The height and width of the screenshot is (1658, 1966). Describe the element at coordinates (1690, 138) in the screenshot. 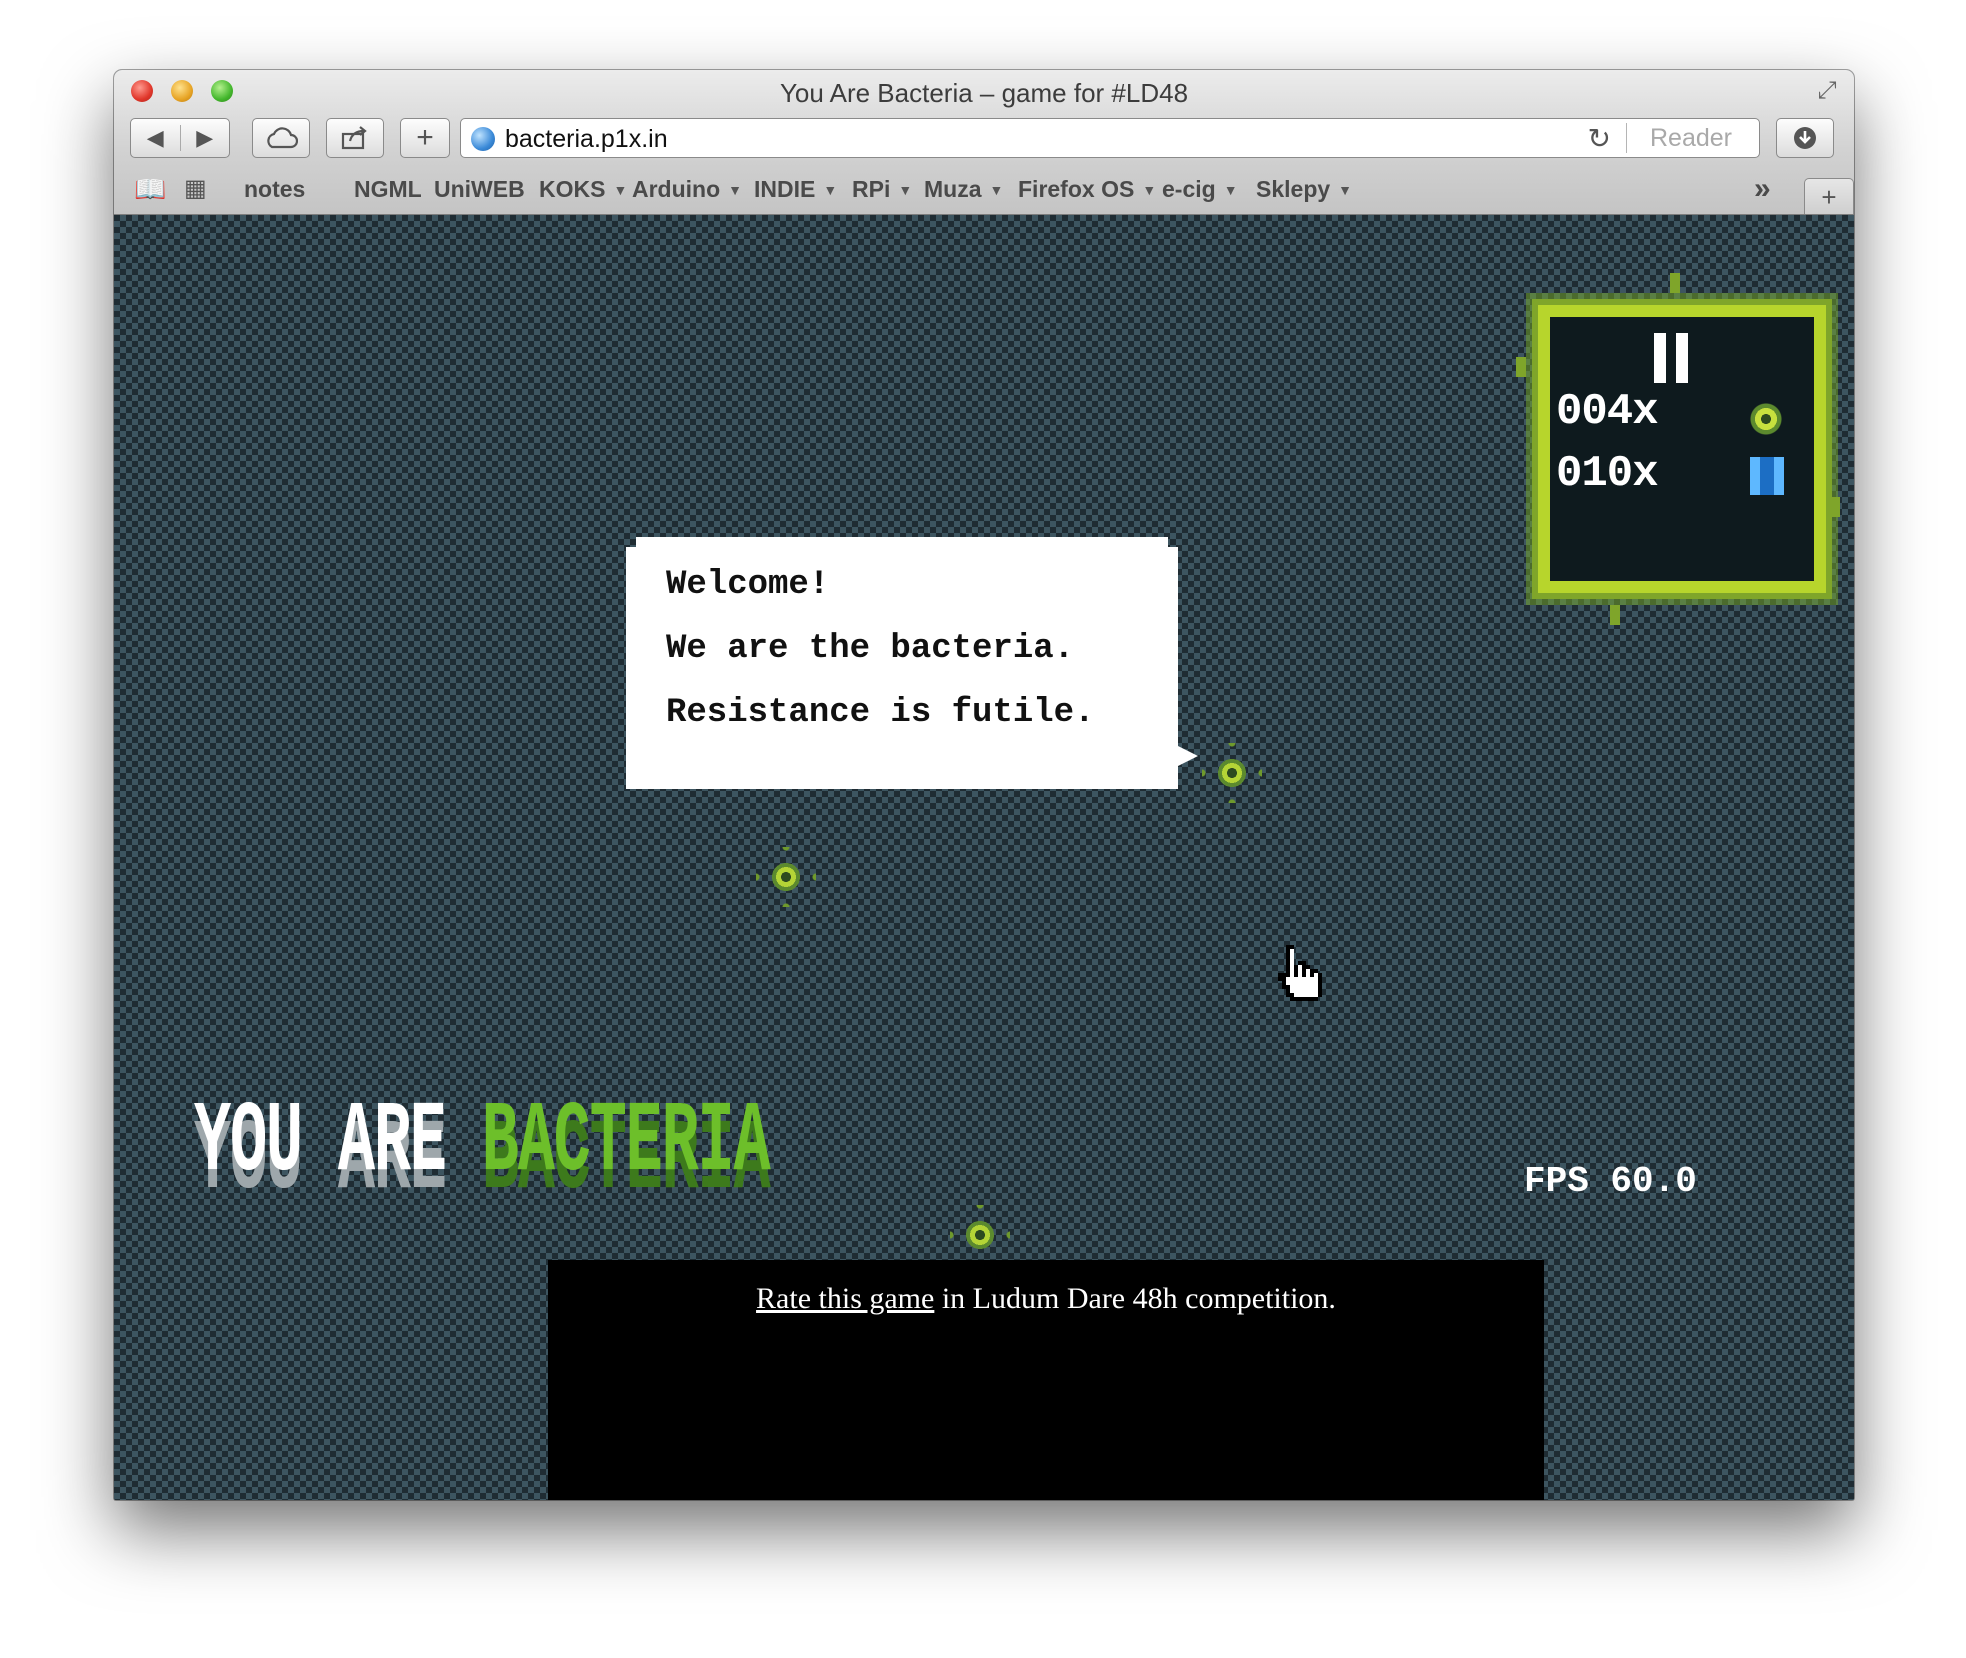

I see `reader-button: Reader` at that location.